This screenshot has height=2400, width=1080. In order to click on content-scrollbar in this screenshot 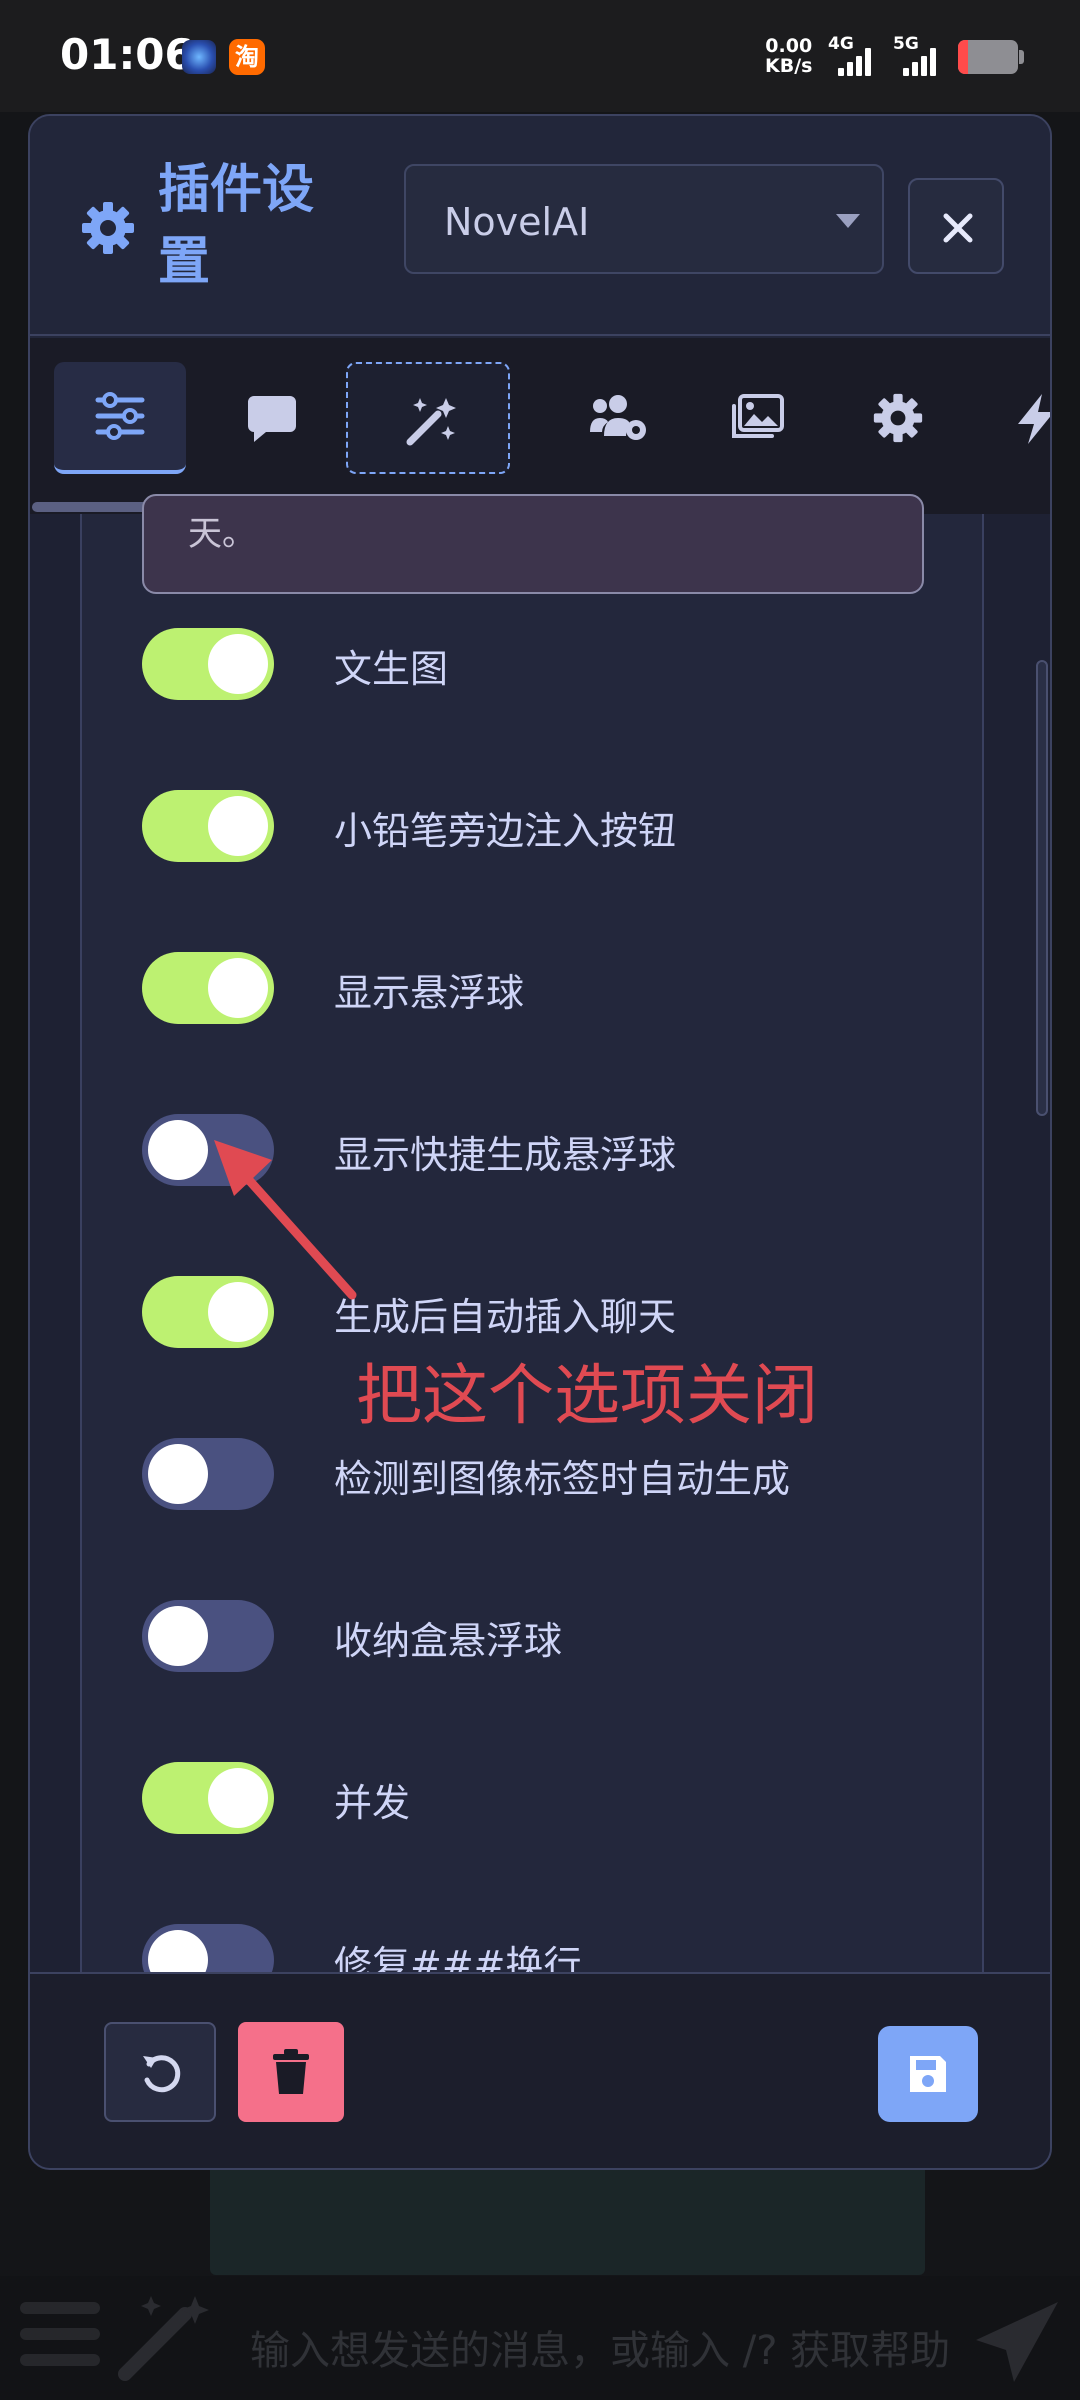, I will do `click(1042, 888)`.